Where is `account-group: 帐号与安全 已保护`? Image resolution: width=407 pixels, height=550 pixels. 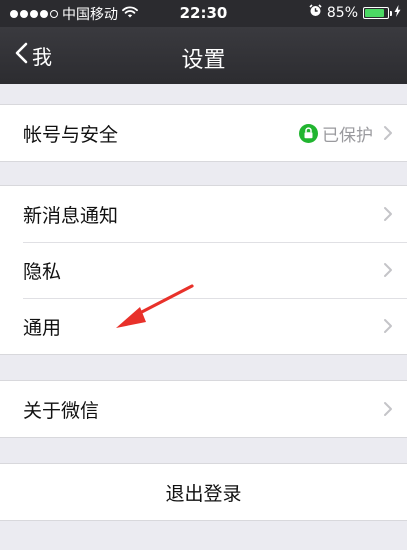 account-group: 帐号与安全 已保护 is located at coordinates (203, 133).